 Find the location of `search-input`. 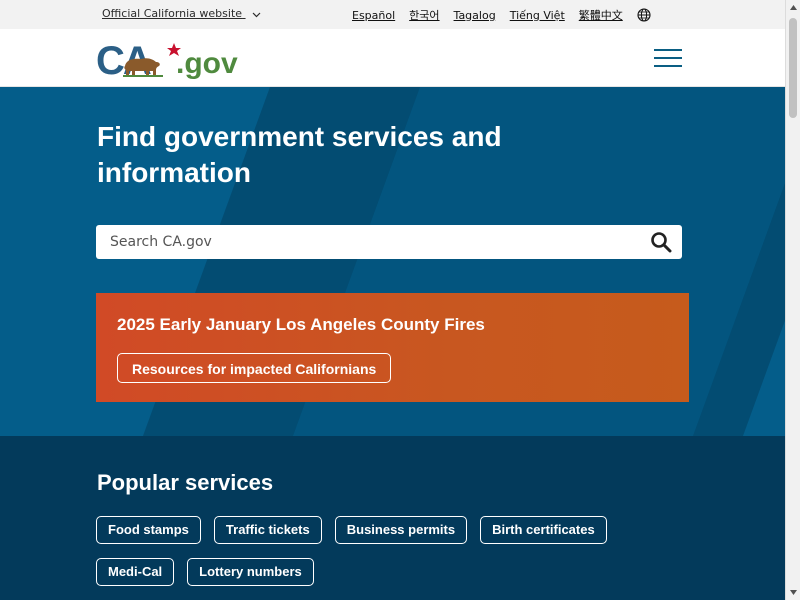

search-input is located at coordinates (373, 242).